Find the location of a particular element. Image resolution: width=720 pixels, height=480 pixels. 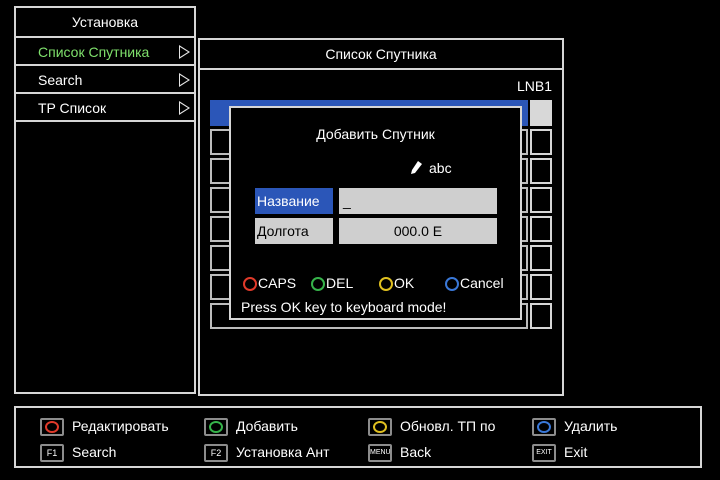

name-input: _ is located at coordinates (418, 201).